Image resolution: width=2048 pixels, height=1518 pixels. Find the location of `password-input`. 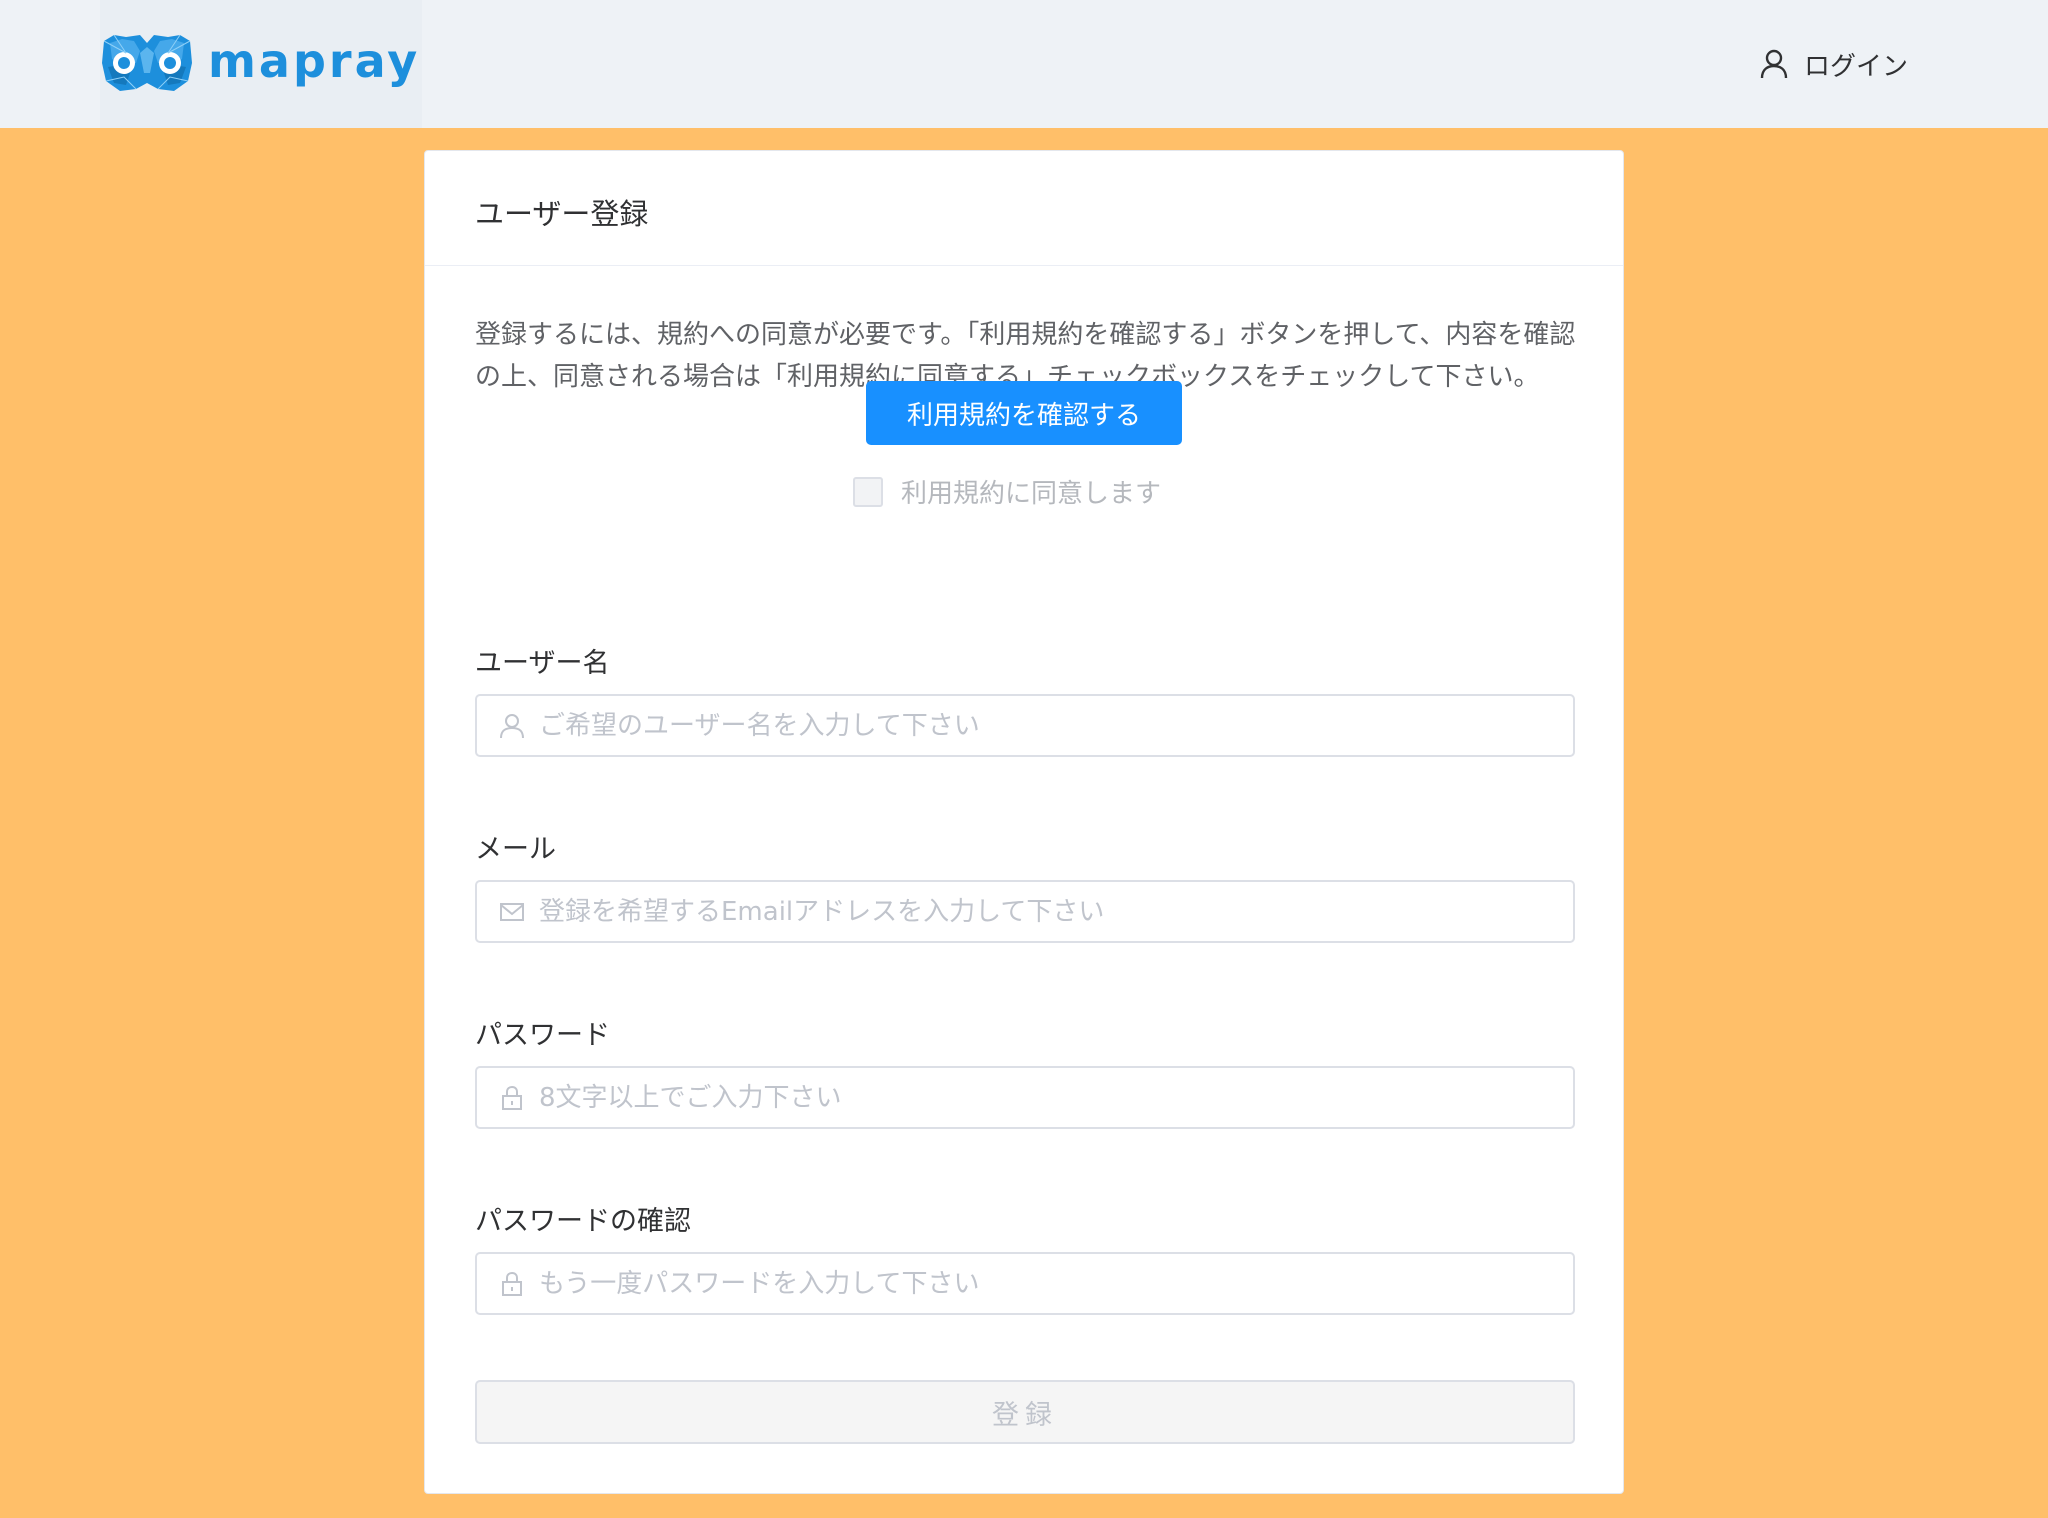

password-input is located at coordinates (1039, 1097).